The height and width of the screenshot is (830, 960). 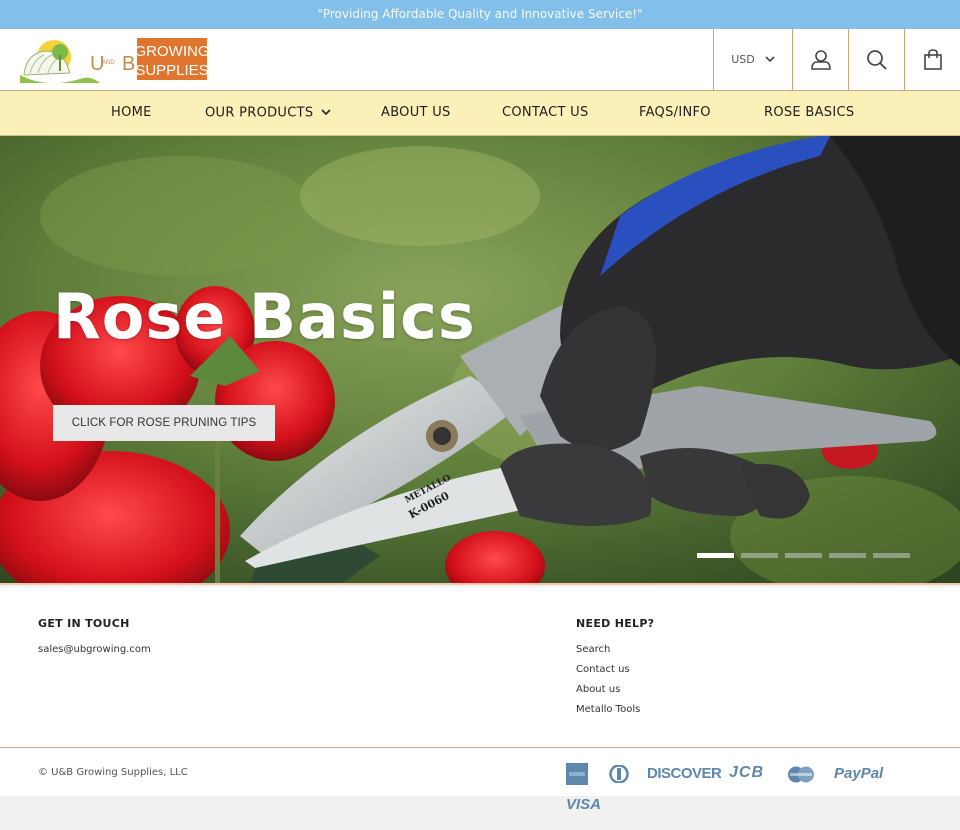 What do you see at coordinates (801, 774) in the screenshot?
I see `mastercard-icon` at bounding box center [801, 774].